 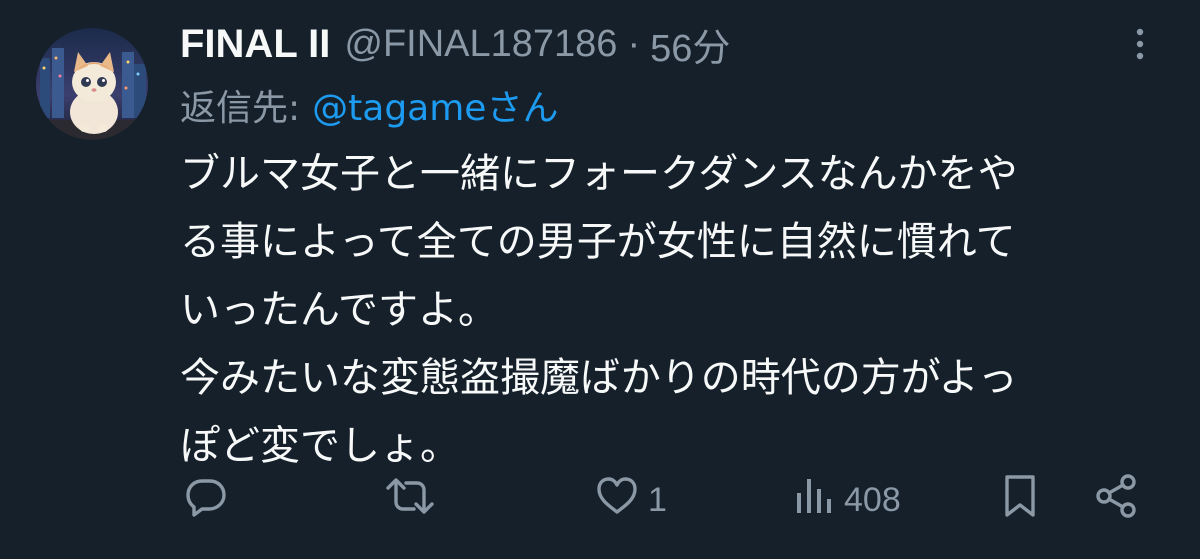 What do you see at coordinates (690, 44) in the screenshot?
I see `timestamp: 56分` at bounding box center [690, 44].